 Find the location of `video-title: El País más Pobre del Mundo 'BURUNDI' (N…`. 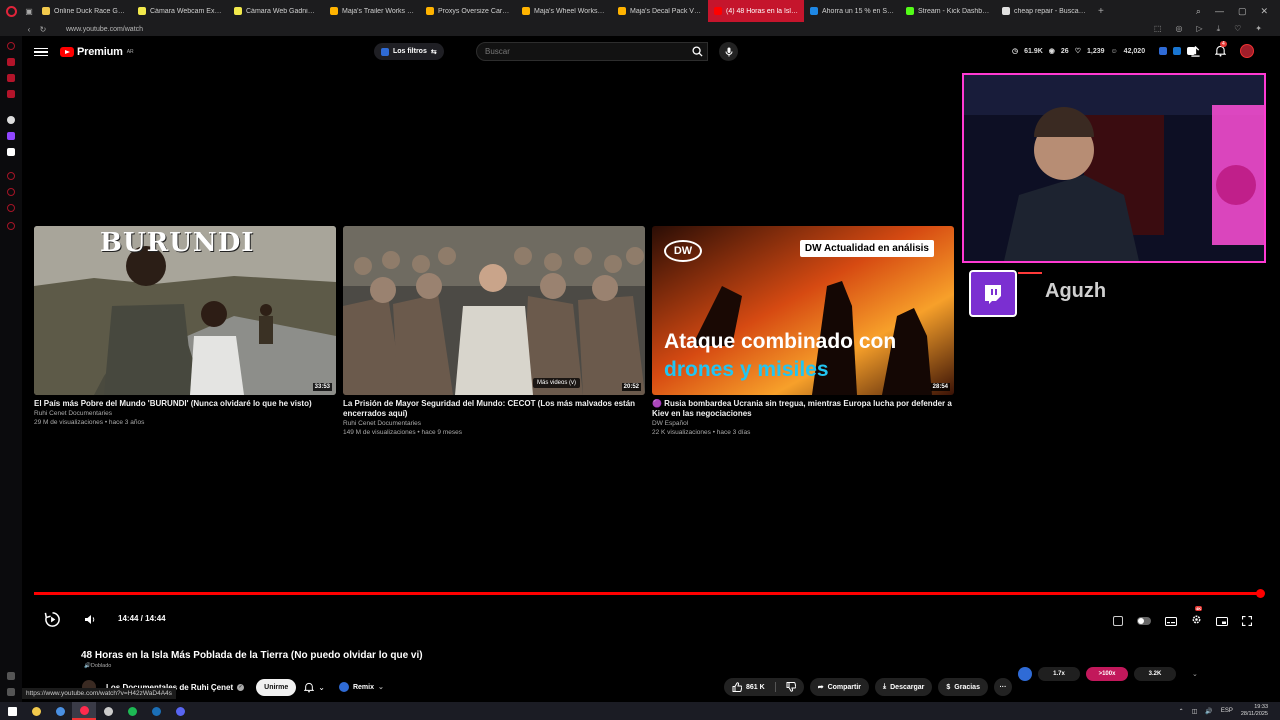

video-title: El País más Pobre del Mundo 'BURUNDI' (N… is located at coordinates (185, 404).